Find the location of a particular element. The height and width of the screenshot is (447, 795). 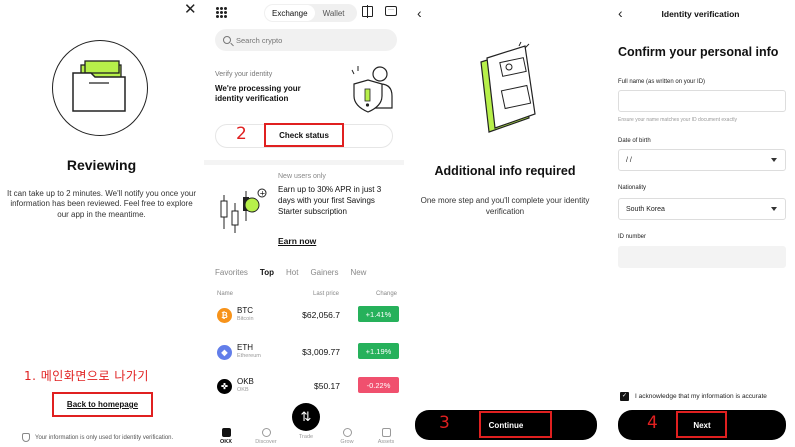

search-bar is located at coordinates (306, 40).